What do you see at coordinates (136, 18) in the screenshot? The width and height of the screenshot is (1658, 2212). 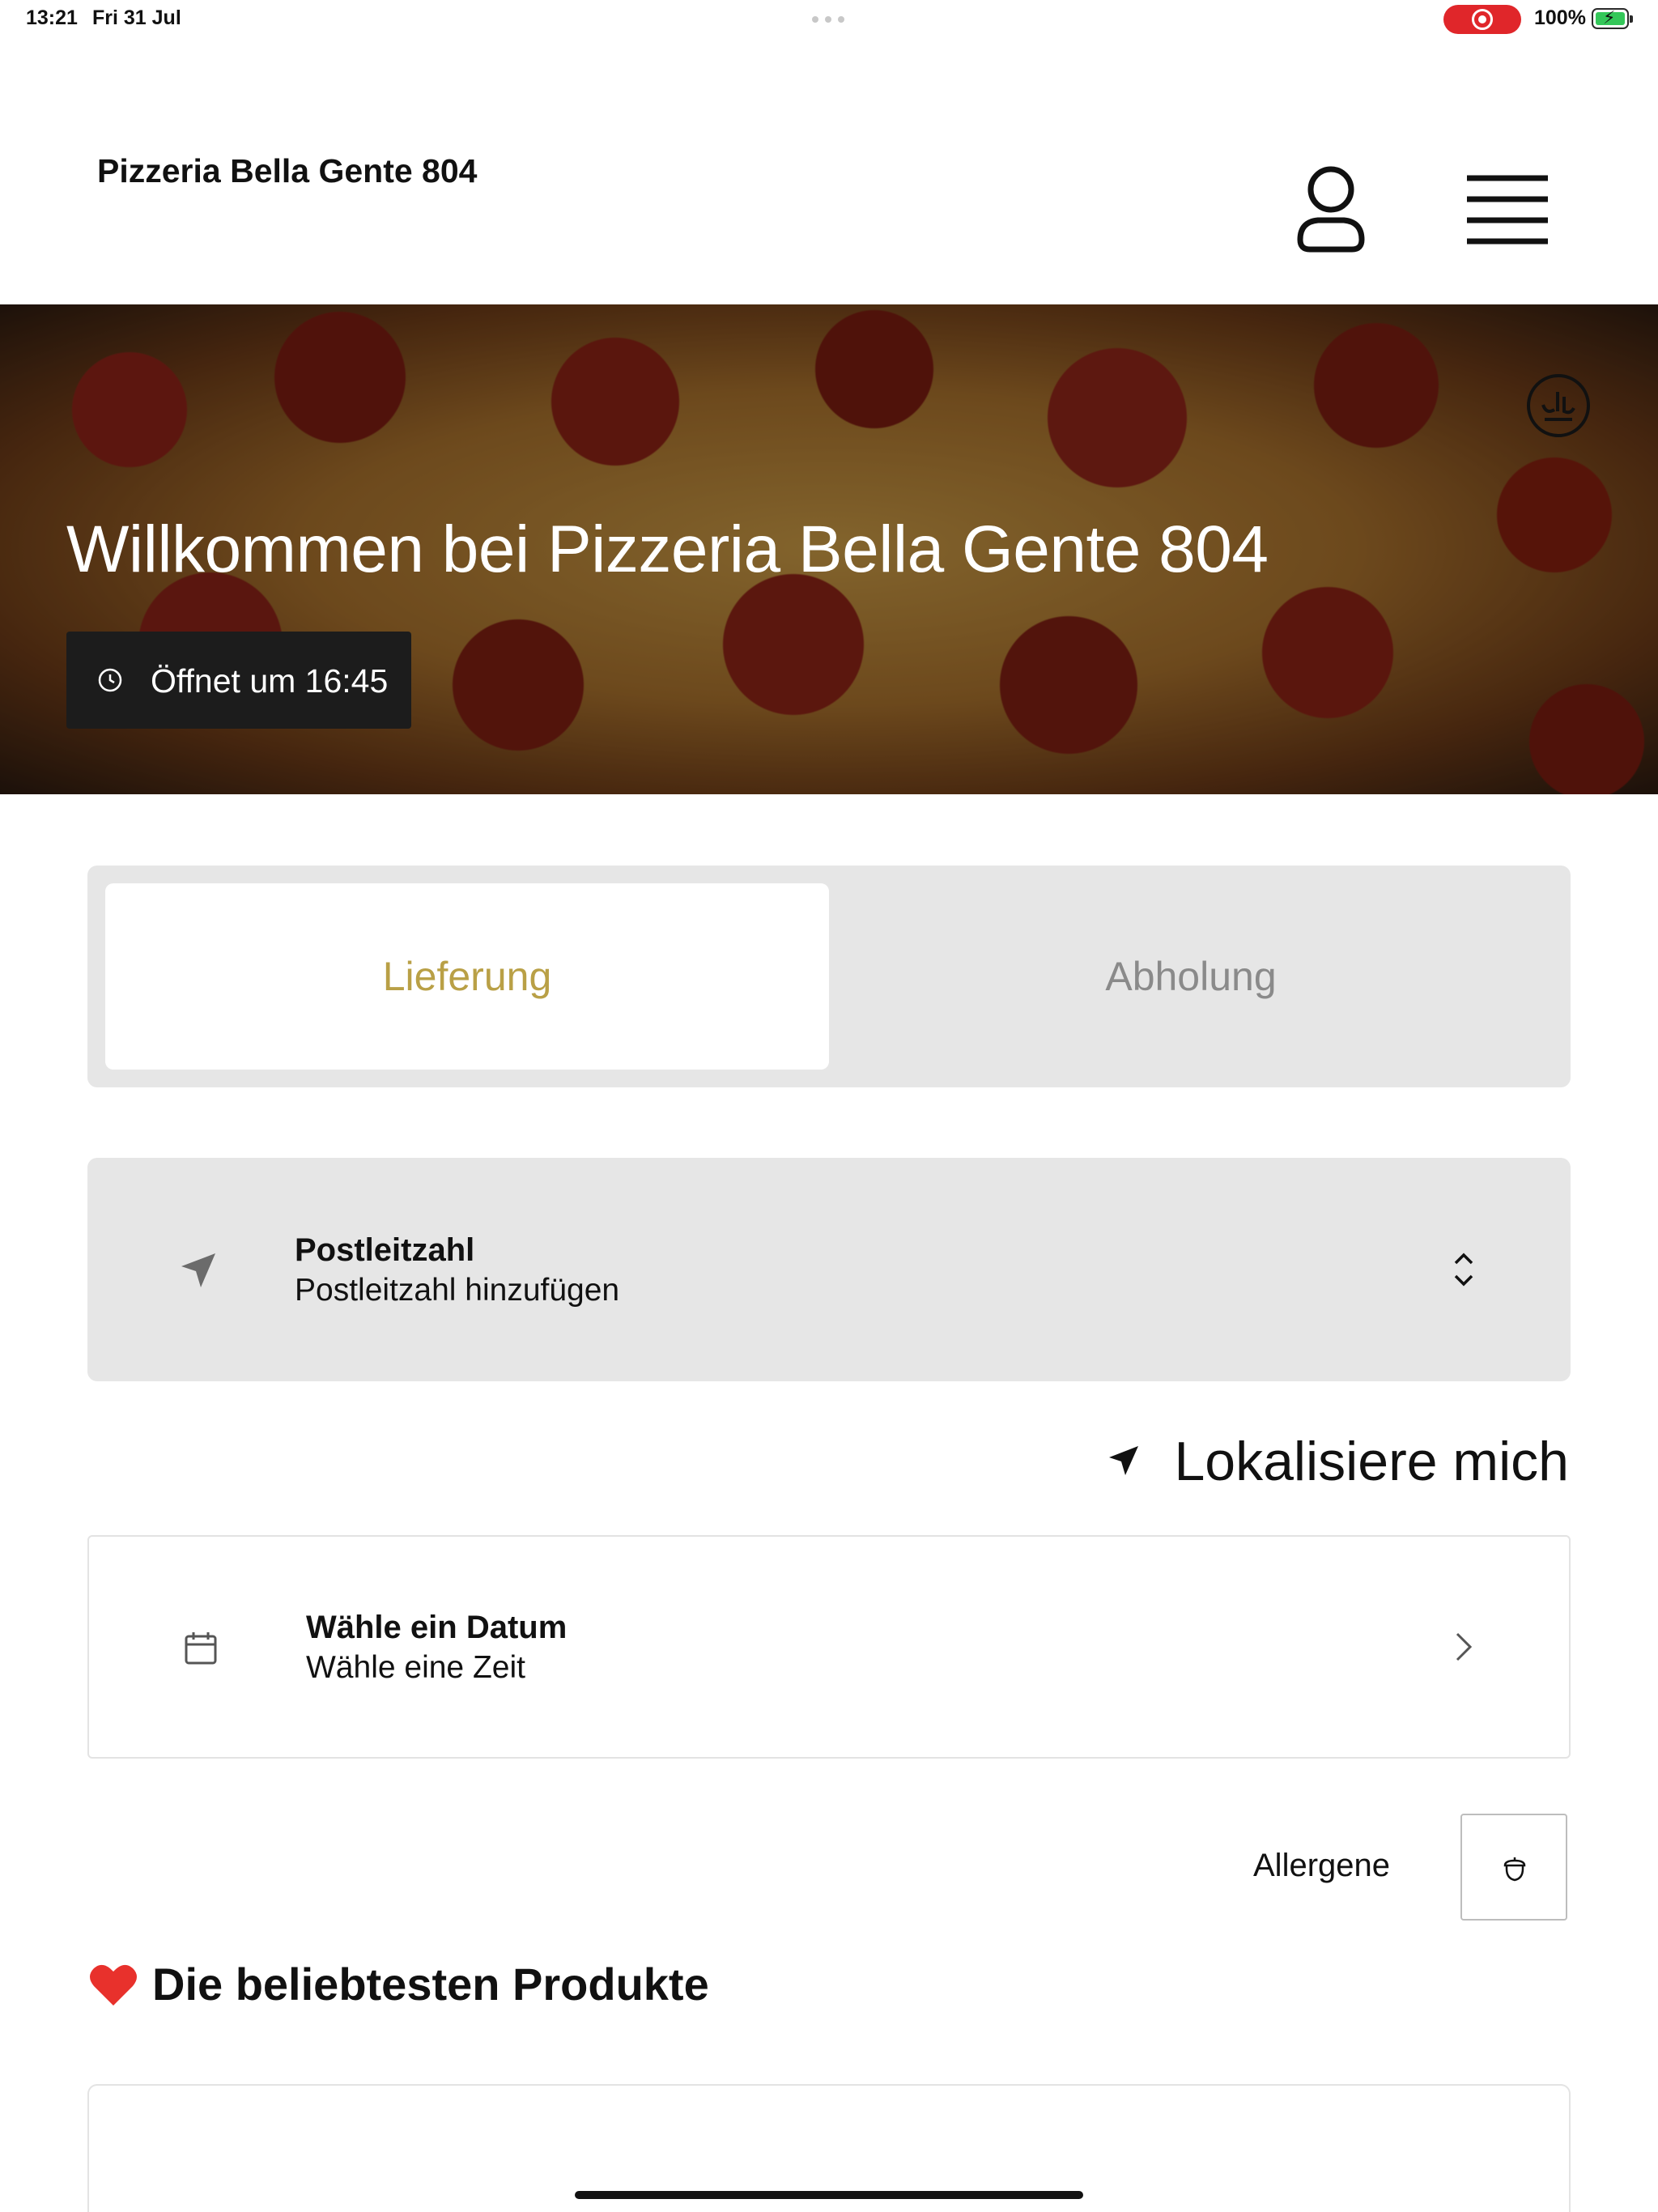 I see `status-date: Fri 31 Jul` at bounding box center [136, 18].